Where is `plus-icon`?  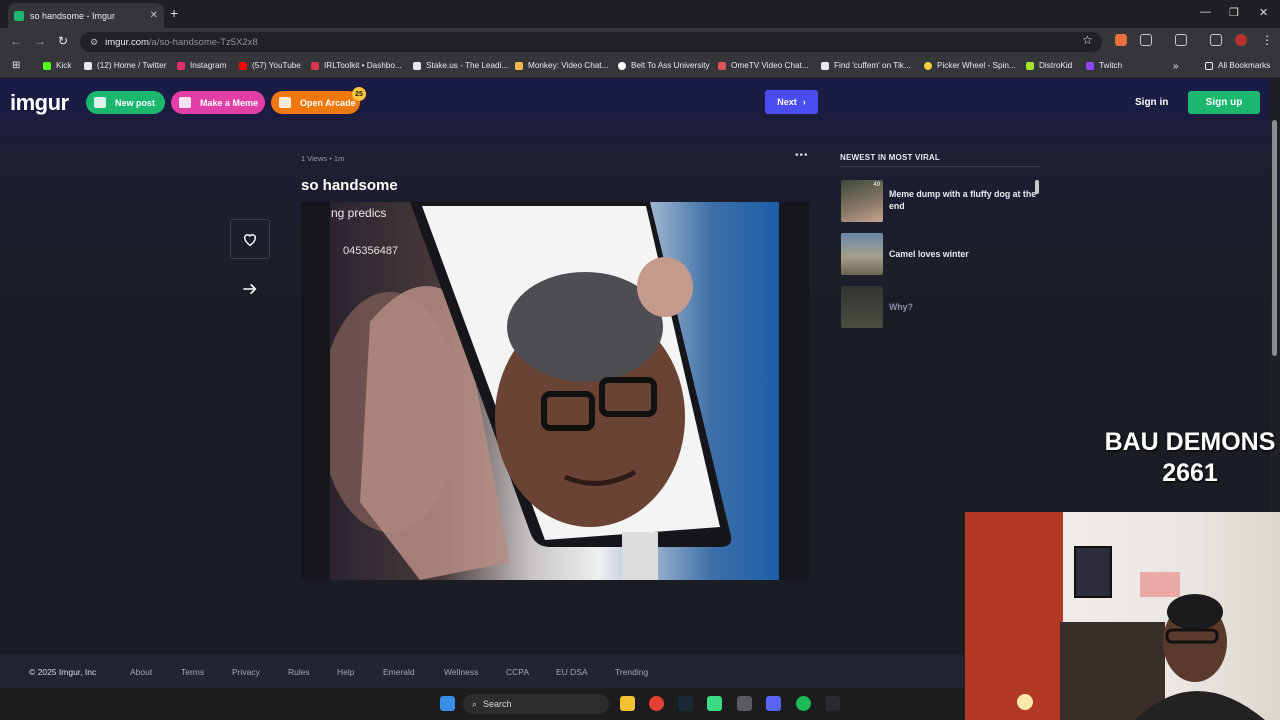
plus-icon is located at coordinates (100, 102).